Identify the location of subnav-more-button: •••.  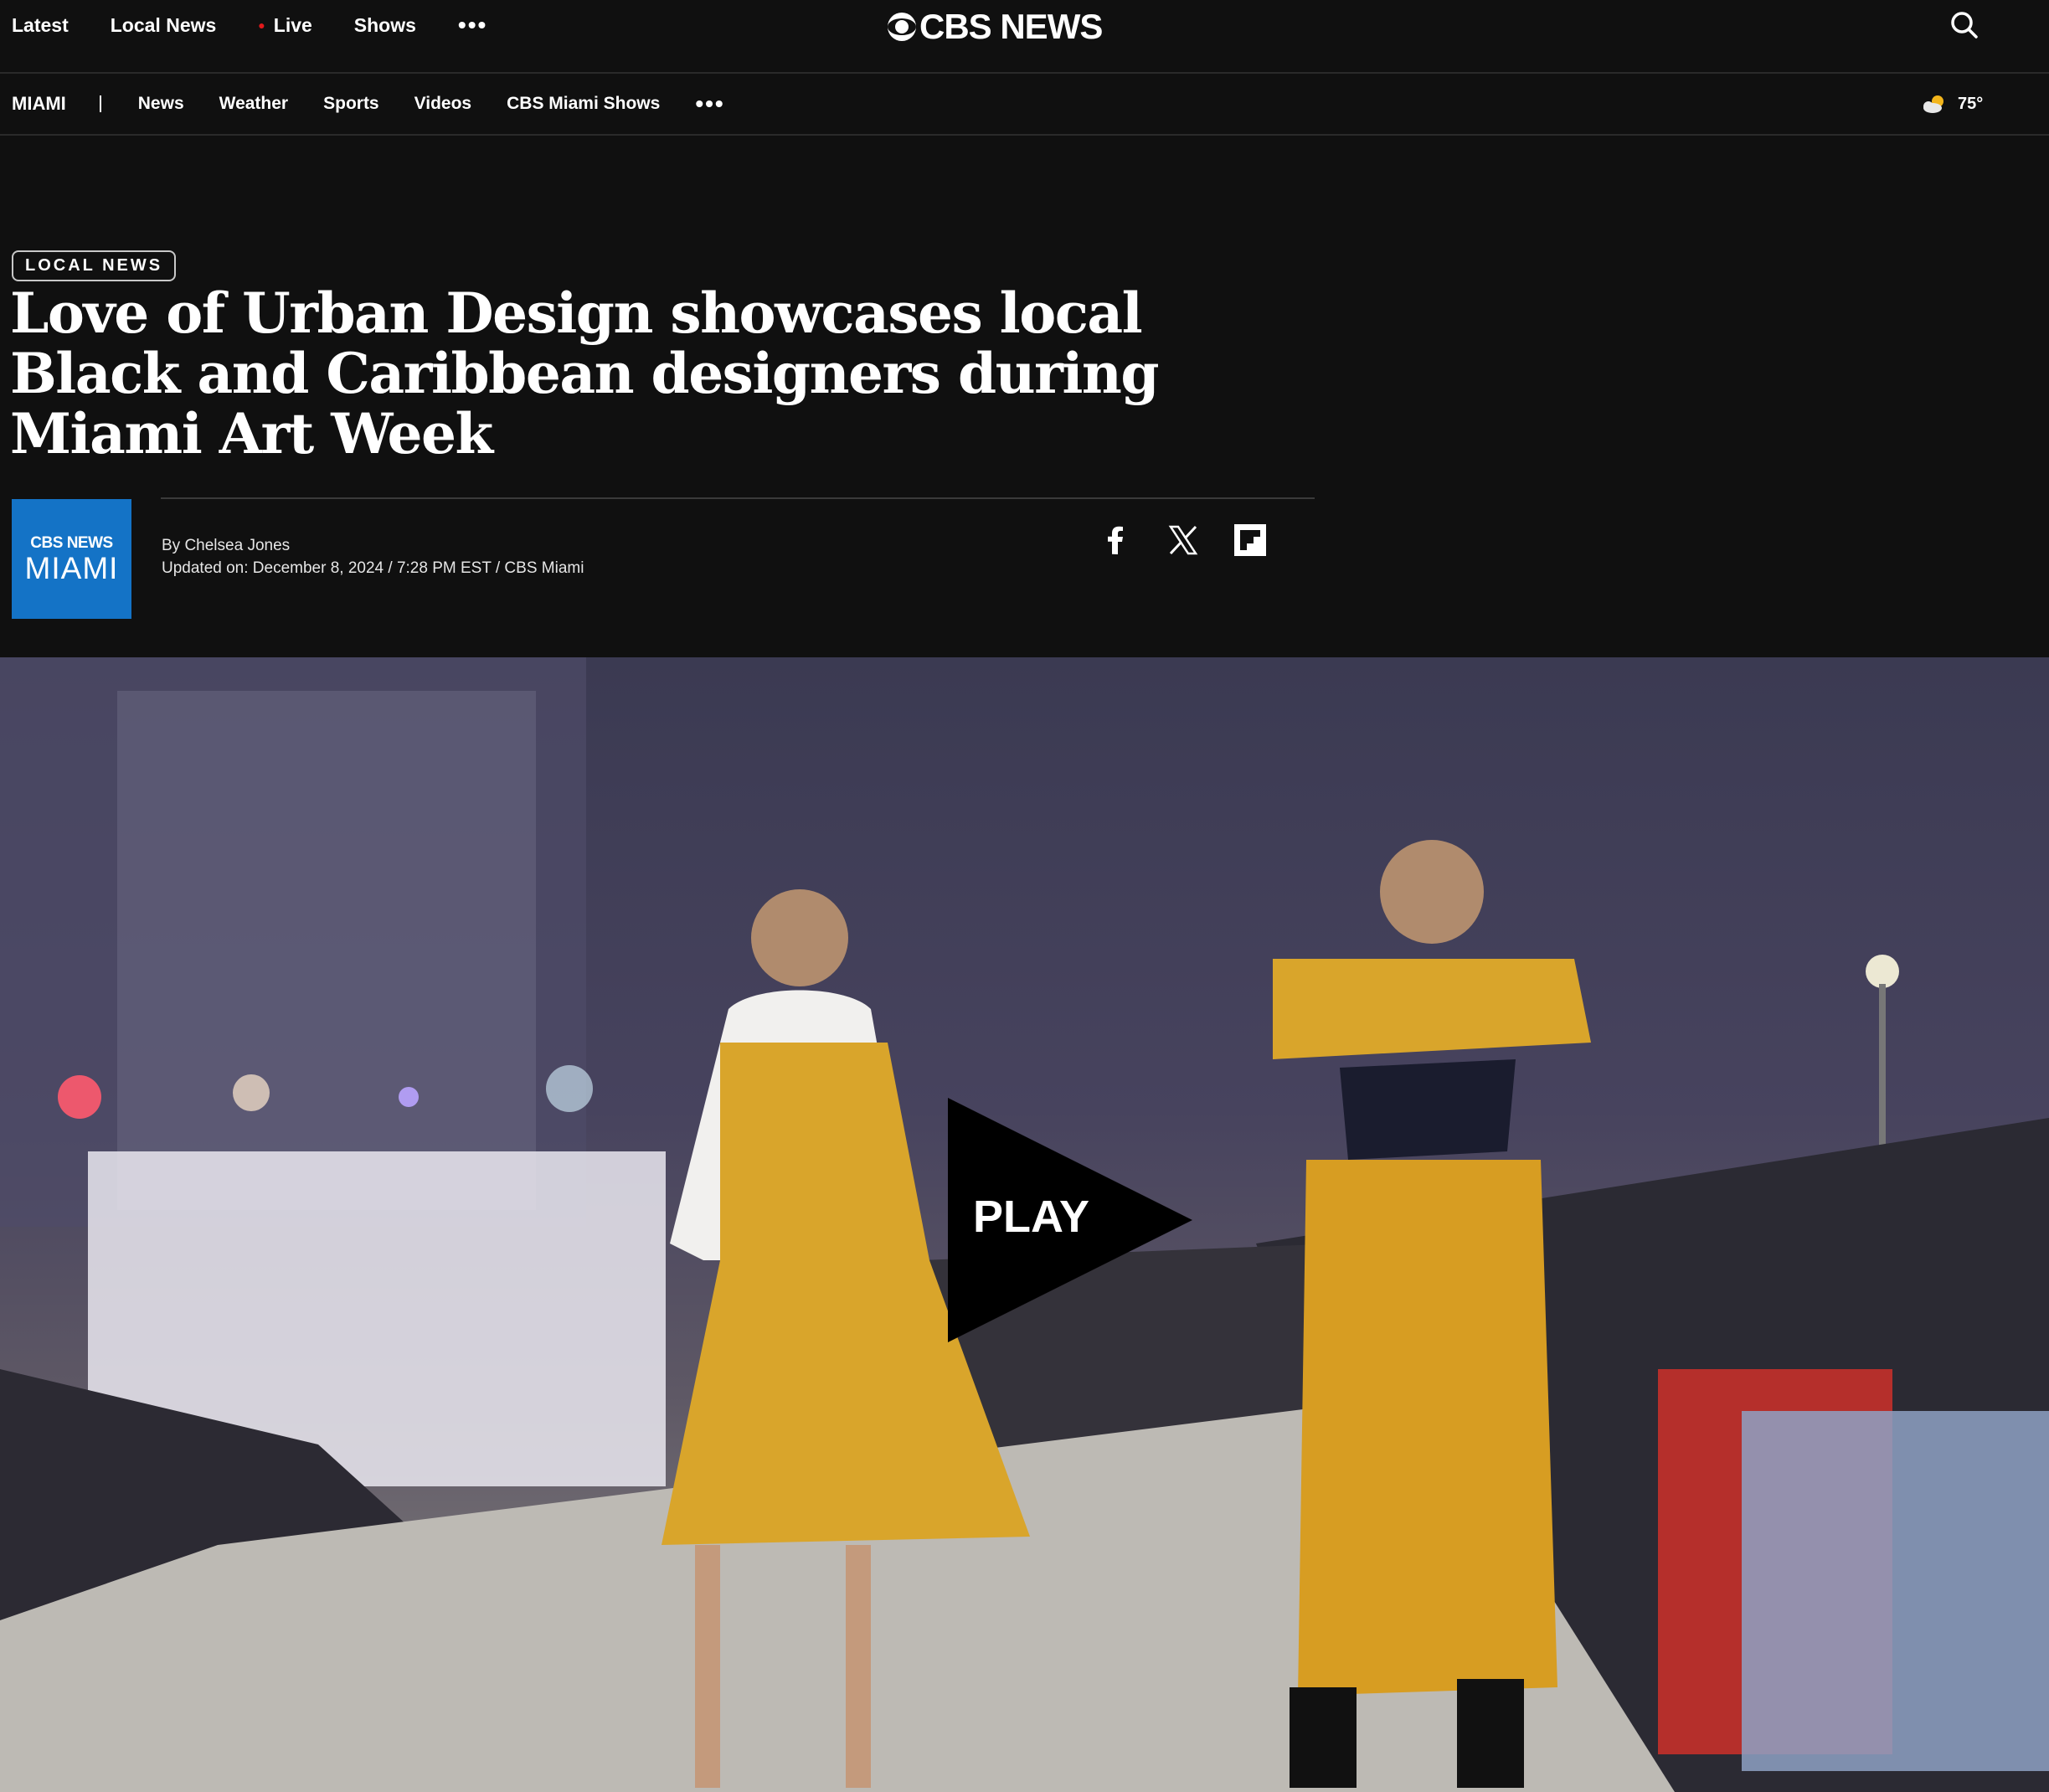
(709, 104).